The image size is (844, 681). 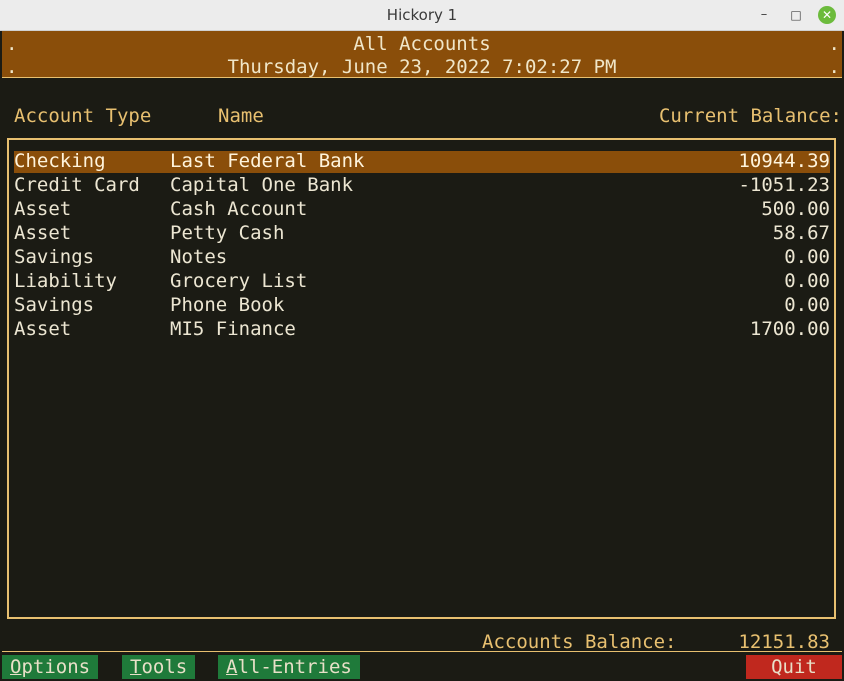 I want to click on page-title: All Accounts, so click(x=422, y=44).